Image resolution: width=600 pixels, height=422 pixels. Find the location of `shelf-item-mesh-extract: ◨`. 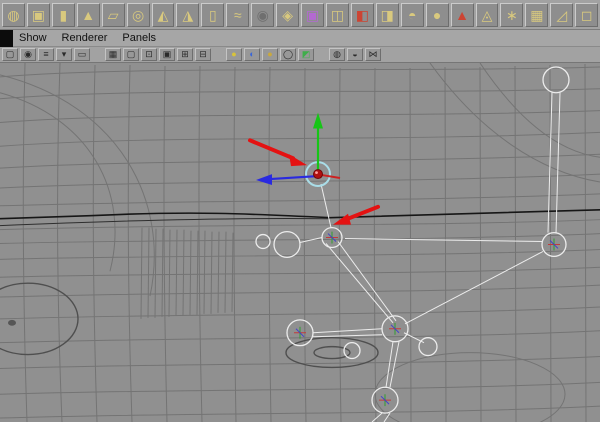

shelf-item-mesh-extract: ◨ is located at coordinates (387, 14).